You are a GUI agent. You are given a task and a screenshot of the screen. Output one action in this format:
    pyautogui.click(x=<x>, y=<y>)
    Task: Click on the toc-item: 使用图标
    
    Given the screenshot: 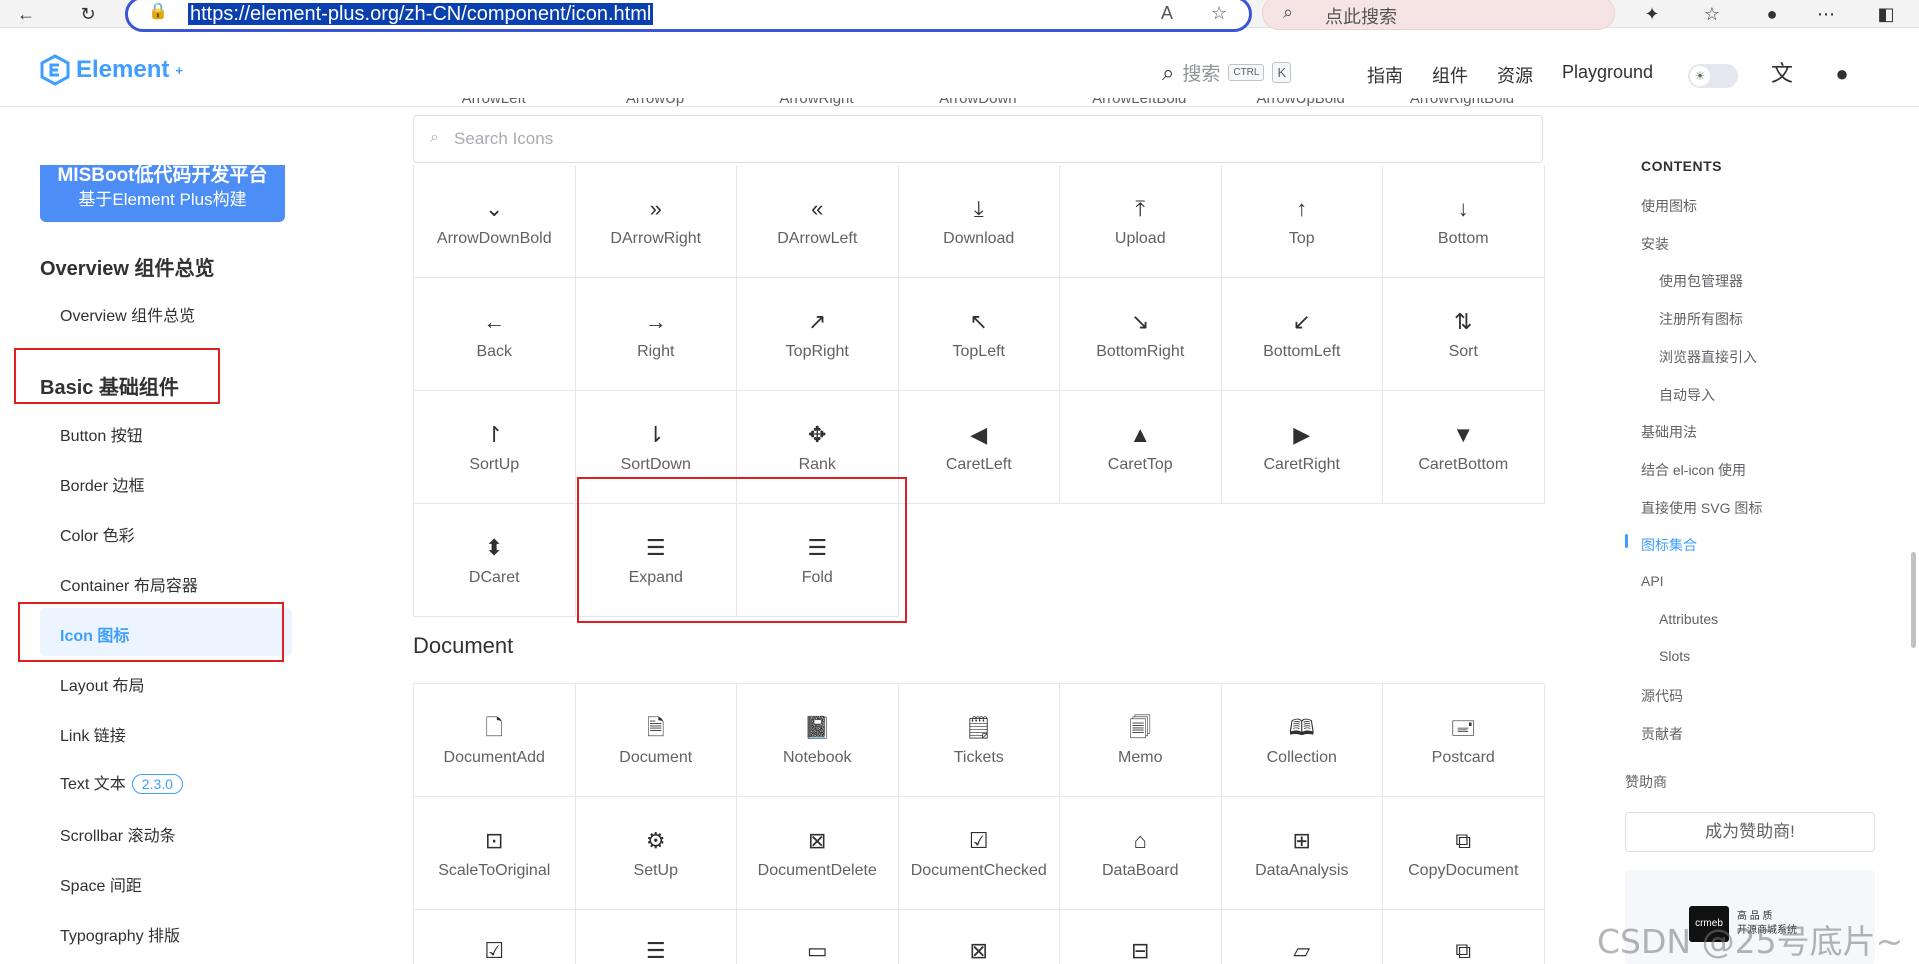 What is the action you would take?
    pyautogui.click(x=1669, y=206)
    